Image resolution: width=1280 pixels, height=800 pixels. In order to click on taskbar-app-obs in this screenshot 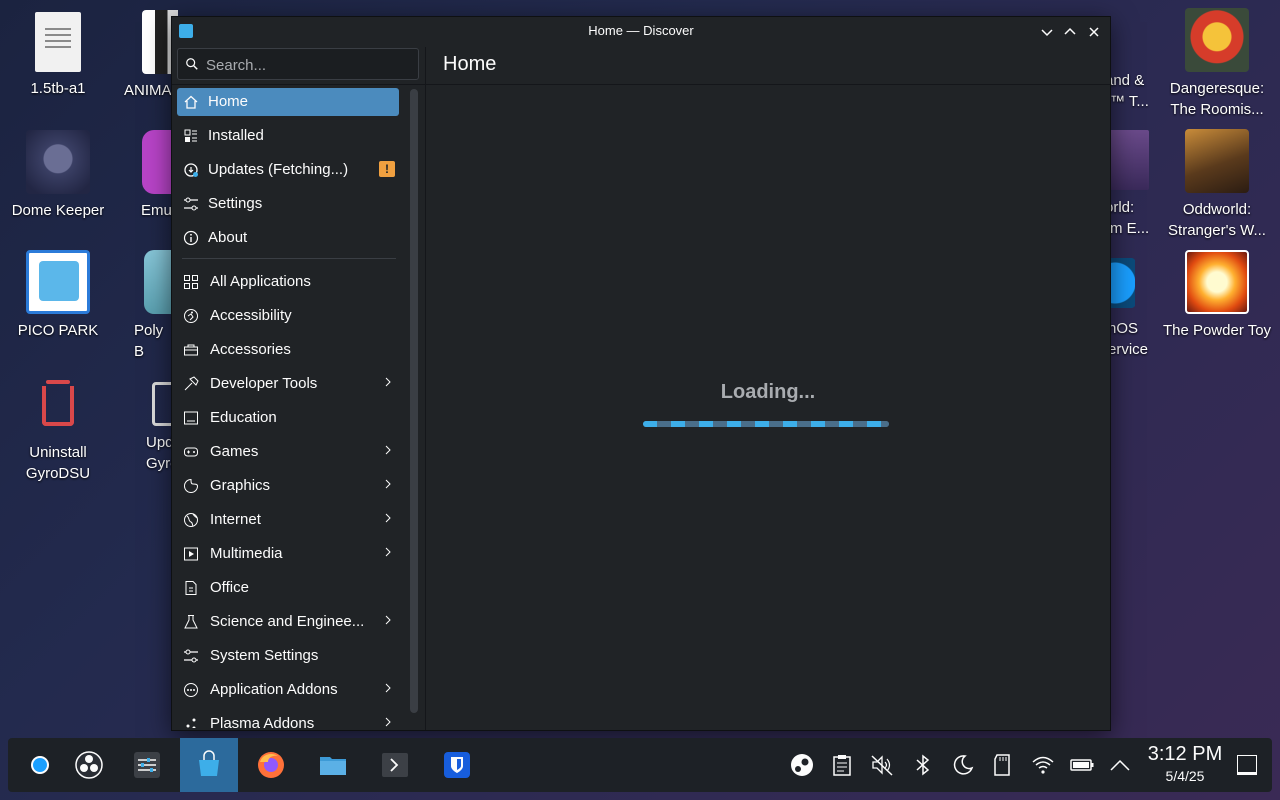, I will do `click(89, 765)`.